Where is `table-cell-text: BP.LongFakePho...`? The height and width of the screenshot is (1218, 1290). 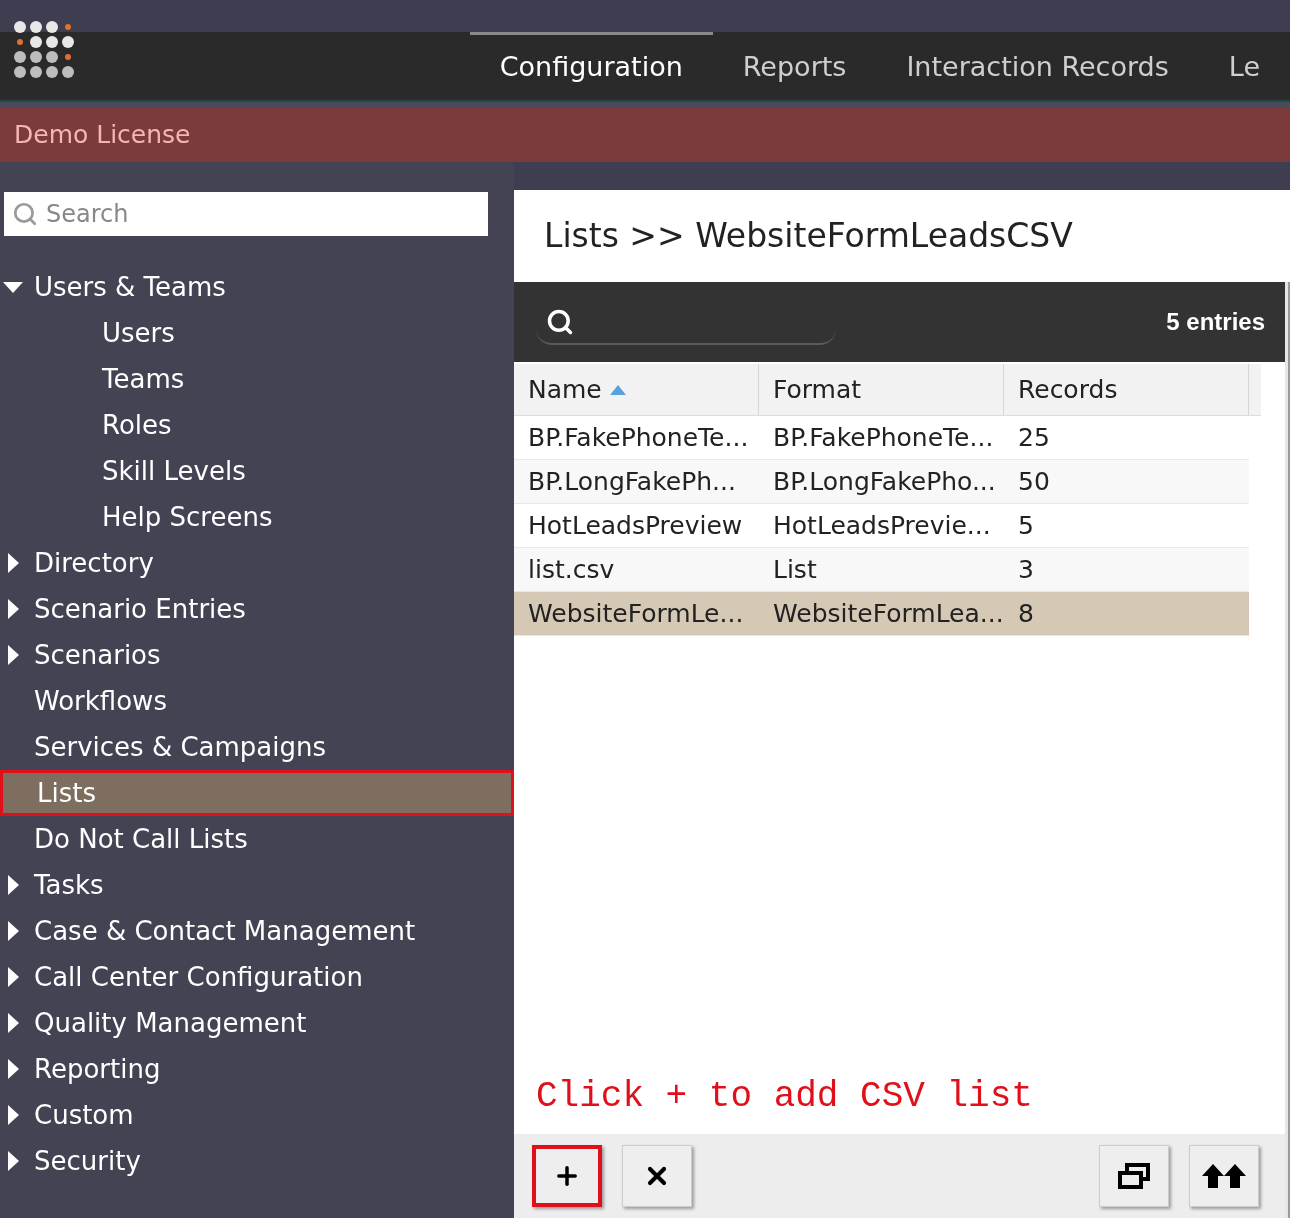 table-cell-text: BP.LongFakePho... is located at coordinates (884, 481).